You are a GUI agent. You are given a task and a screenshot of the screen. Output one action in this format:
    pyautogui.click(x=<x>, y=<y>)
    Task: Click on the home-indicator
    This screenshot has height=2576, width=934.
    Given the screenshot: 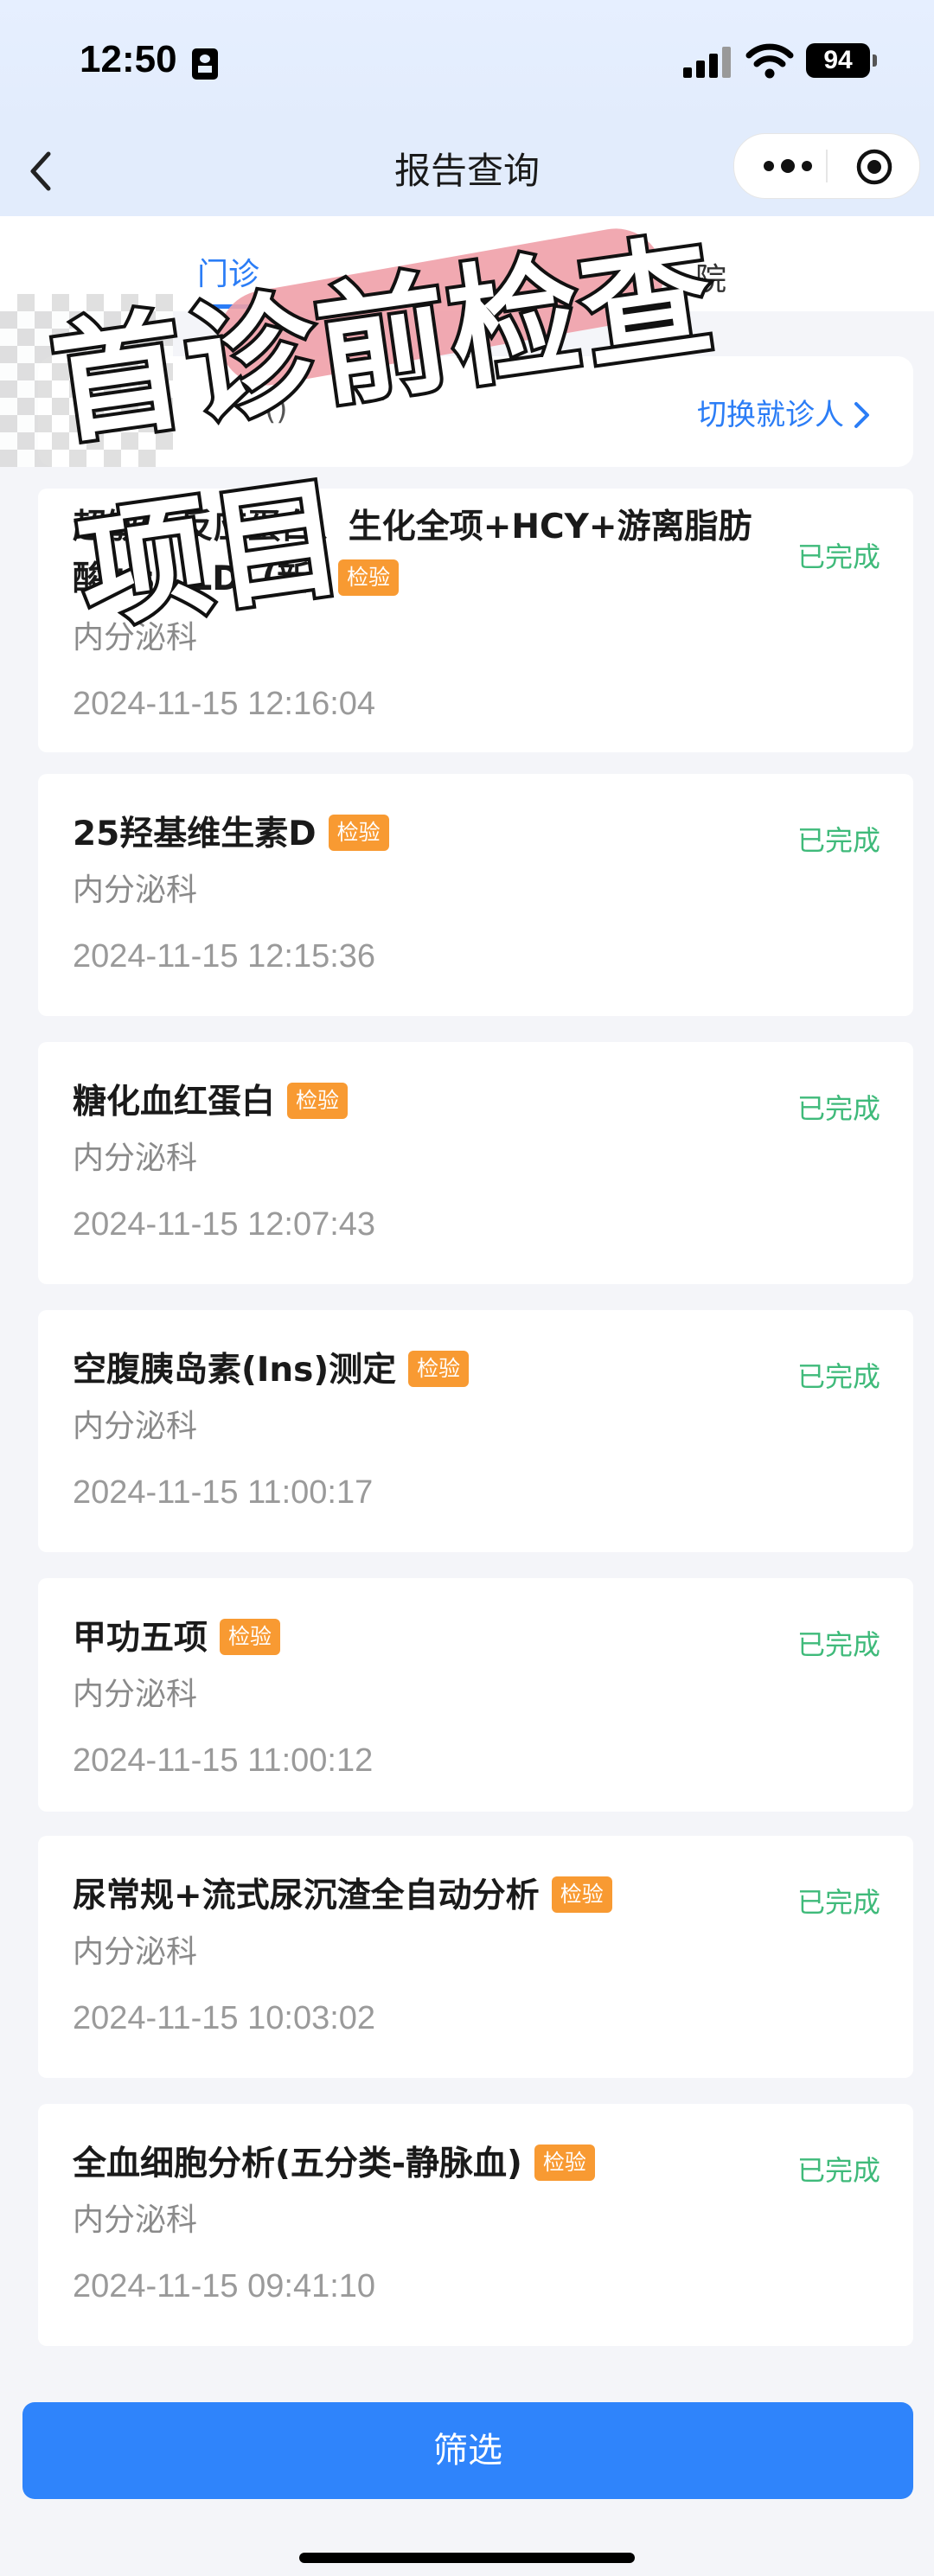 What is the action you would take?
    pyautogui.click(x=467, y=2558)
    